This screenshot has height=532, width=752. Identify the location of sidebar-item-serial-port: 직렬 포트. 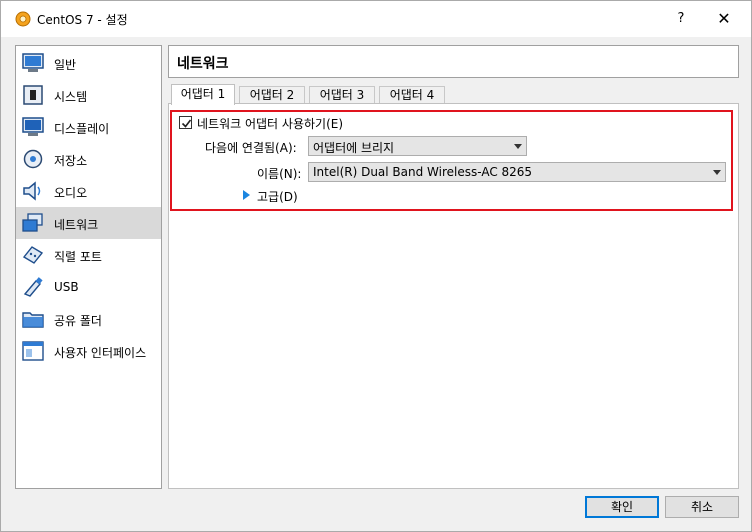
(88, 255).